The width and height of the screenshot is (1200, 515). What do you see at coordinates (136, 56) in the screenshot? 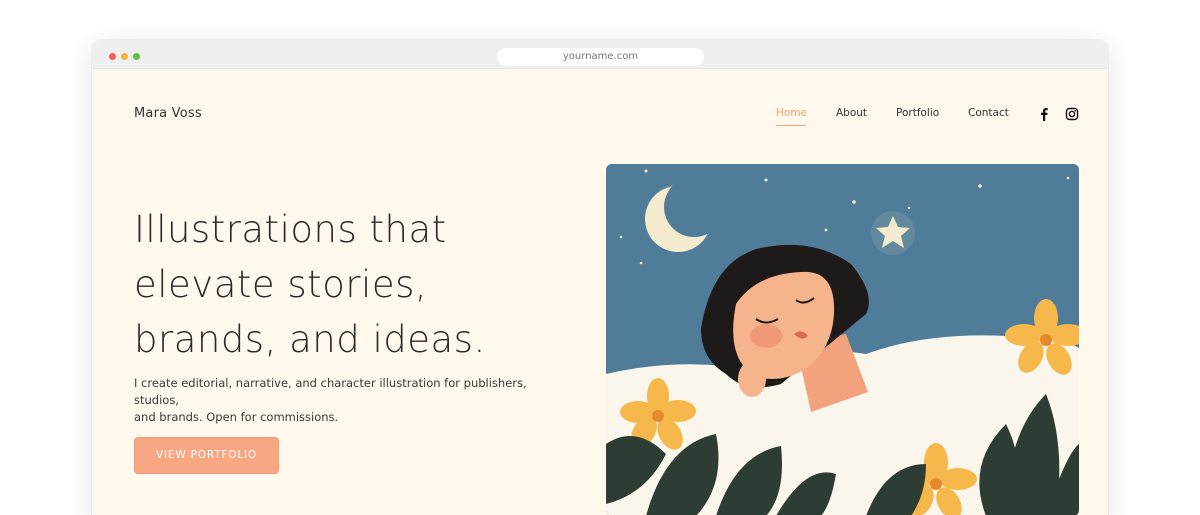
I see `maximize-window-button` at bounding box center [136, 56].